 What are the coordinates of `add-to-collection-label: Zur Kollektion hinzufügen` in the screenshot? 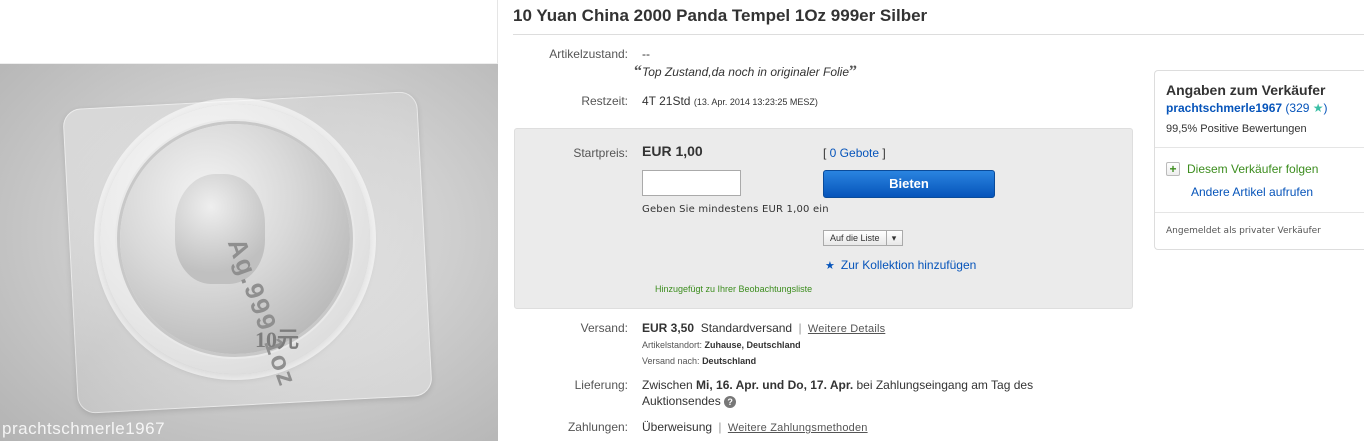 It's located at (908, 265).